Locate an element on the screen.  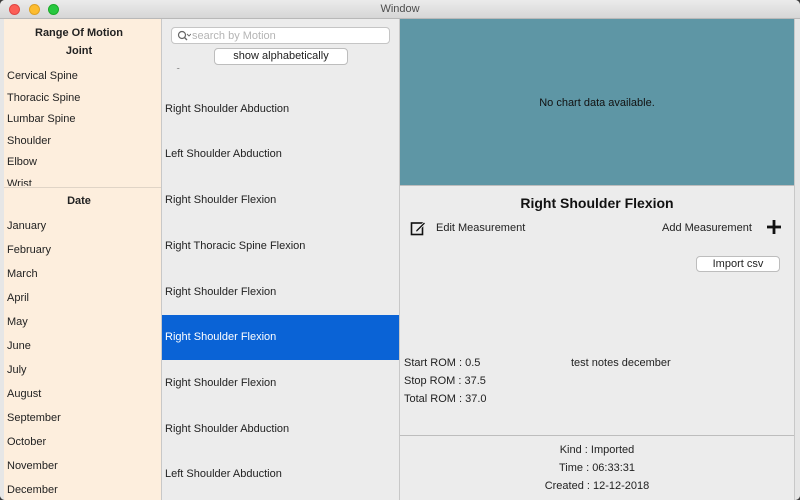
time-label: Time : 06:33:31 is located at coordinates (597, 468).